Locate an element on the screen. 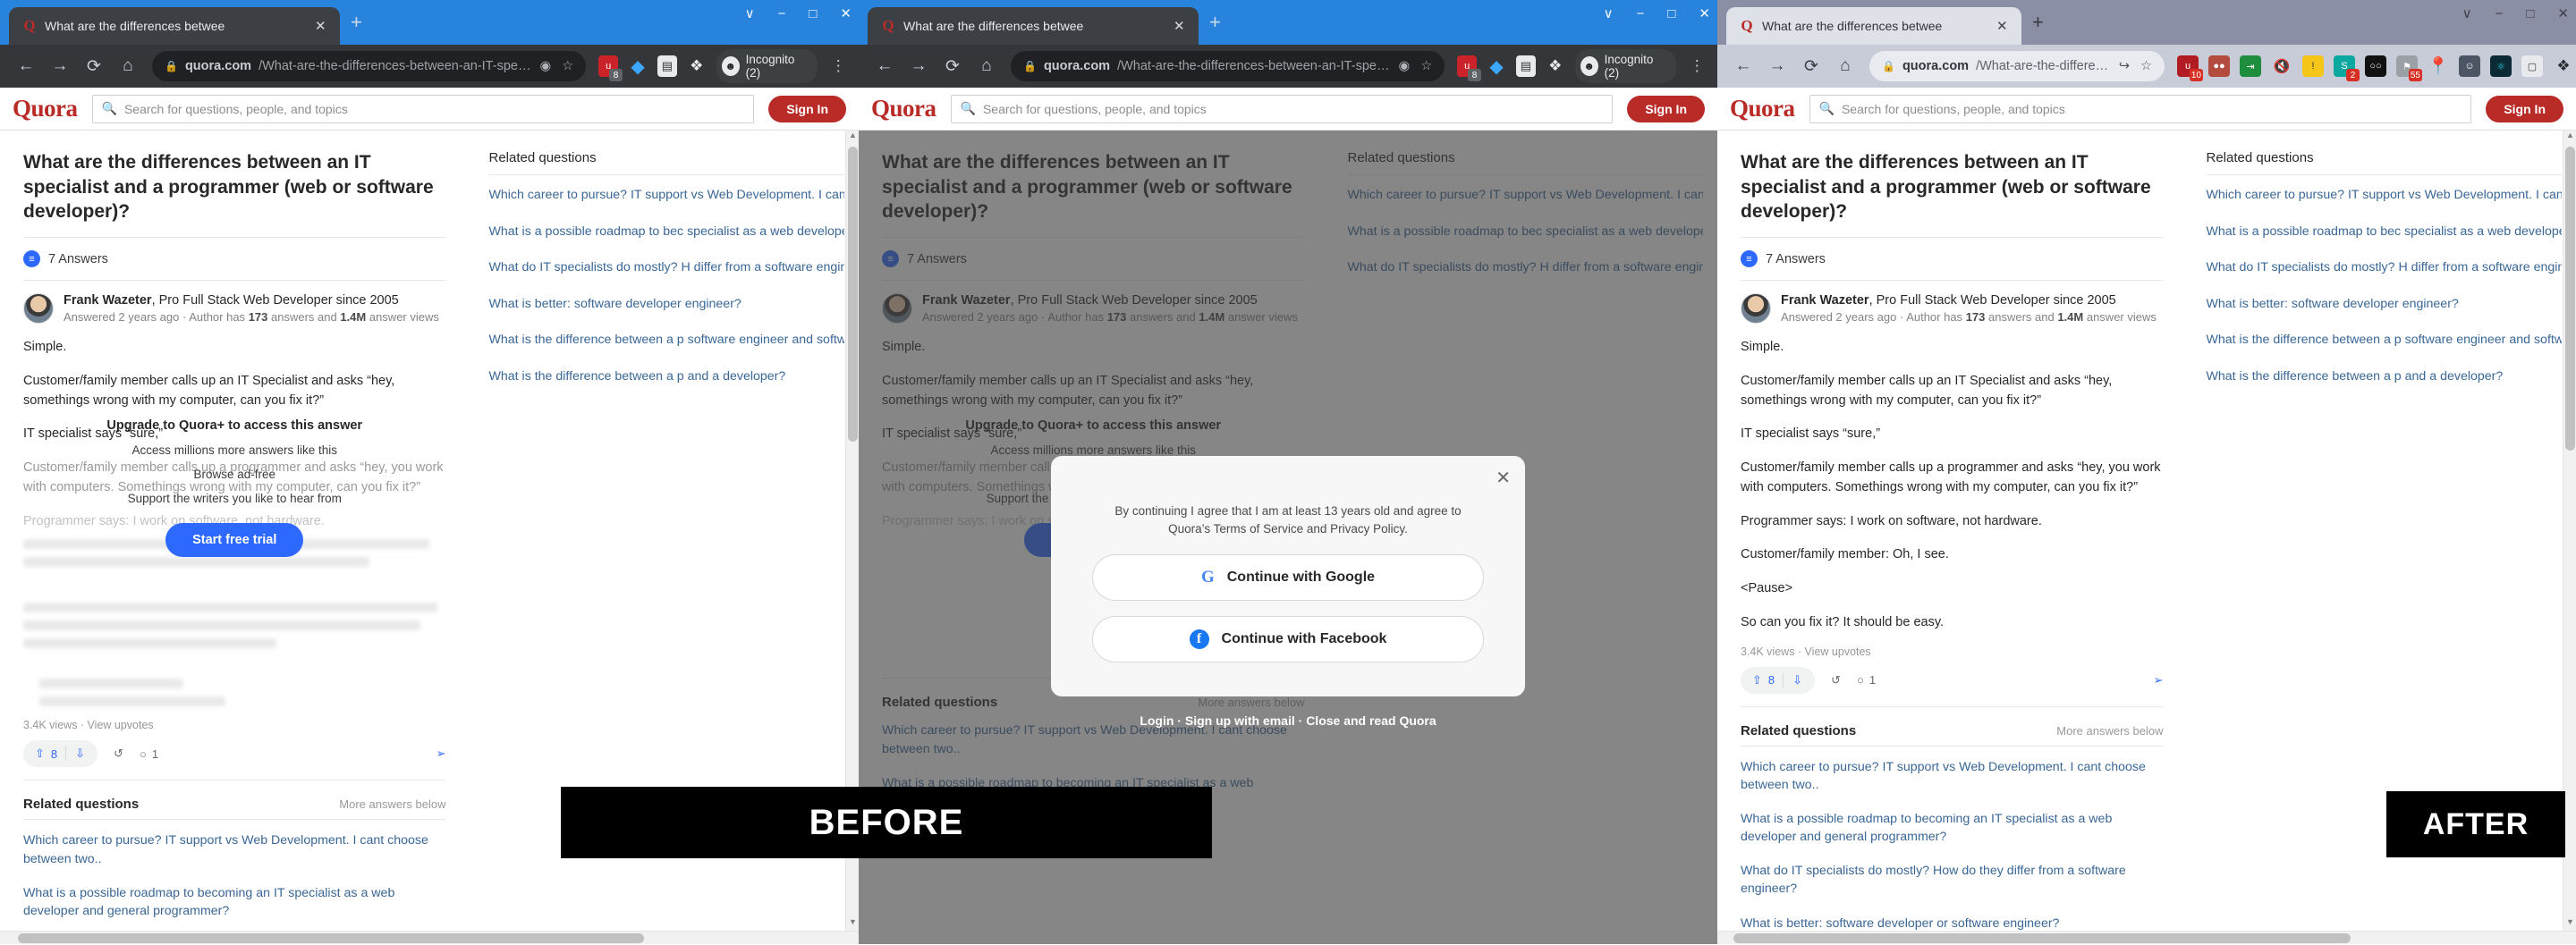 The height and width of the screenshot is (945, 2576). react-extension-icon: ⚛ is located at coordinates (2501, 66).